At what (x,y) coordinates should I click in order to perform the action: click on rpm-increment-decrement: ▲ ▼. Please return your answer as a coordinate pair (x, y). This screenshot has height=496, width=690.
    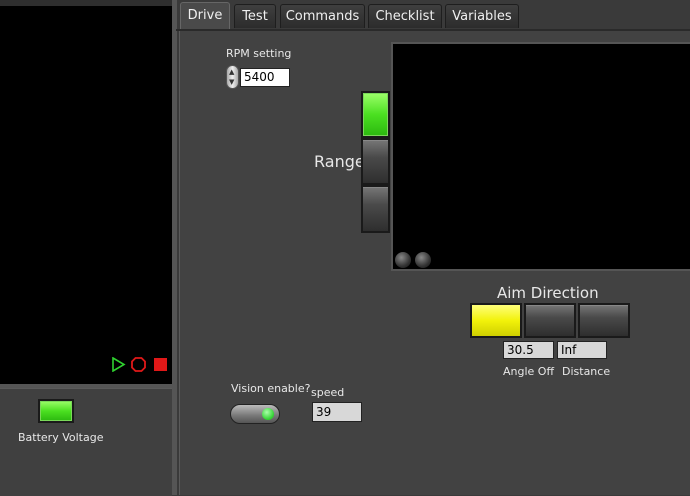
    Looking at the image, I should click on (232, 77).